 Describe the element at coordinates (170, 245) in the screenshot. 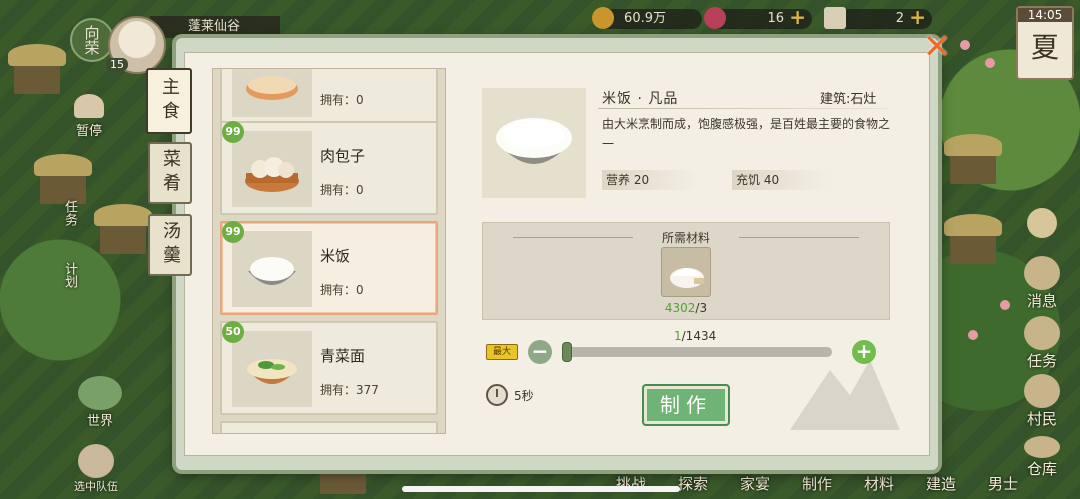

I see `tab-soups: 汤羹` at that location.